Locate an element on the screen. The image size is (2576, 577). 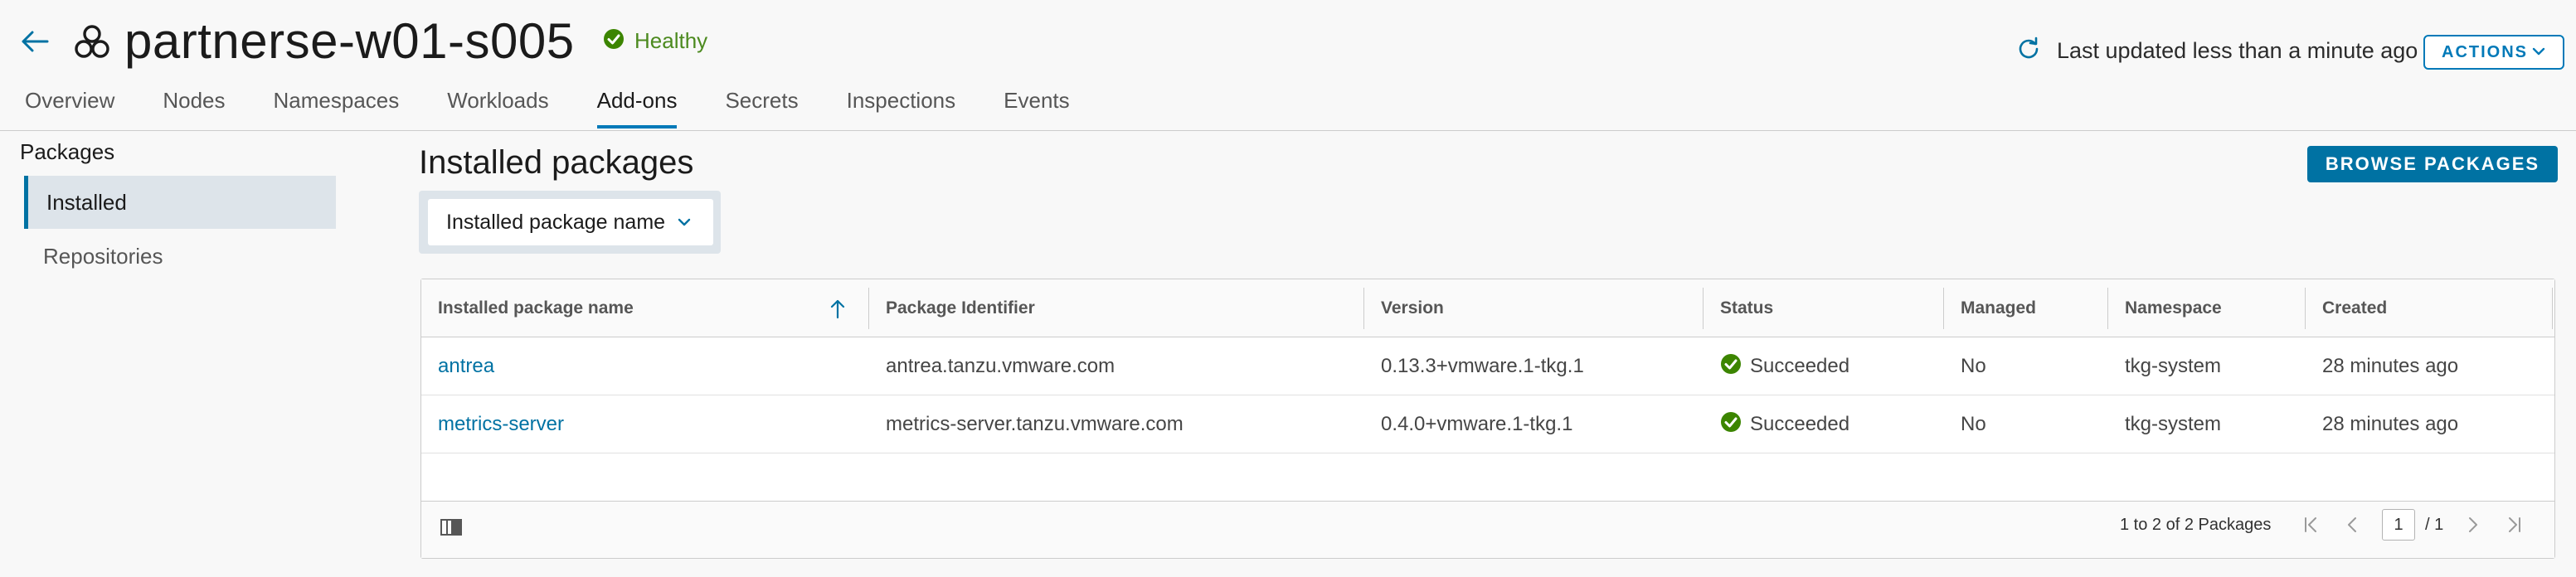
refresh-icon is located at coordinates (2029, 50).